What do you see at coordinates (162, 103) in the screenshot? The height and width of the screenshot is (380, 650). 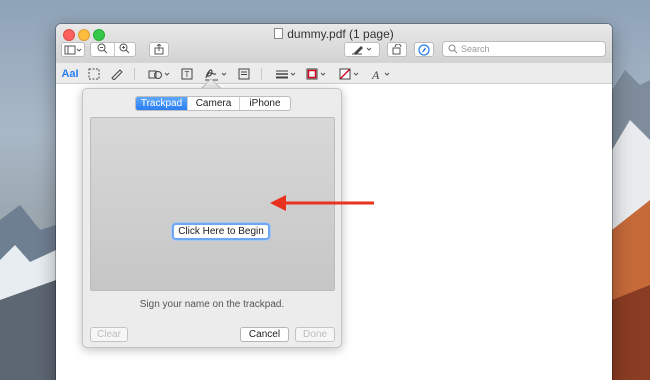 I see `tab-trackpad: Trackpad` at bounding box center [162, 103].